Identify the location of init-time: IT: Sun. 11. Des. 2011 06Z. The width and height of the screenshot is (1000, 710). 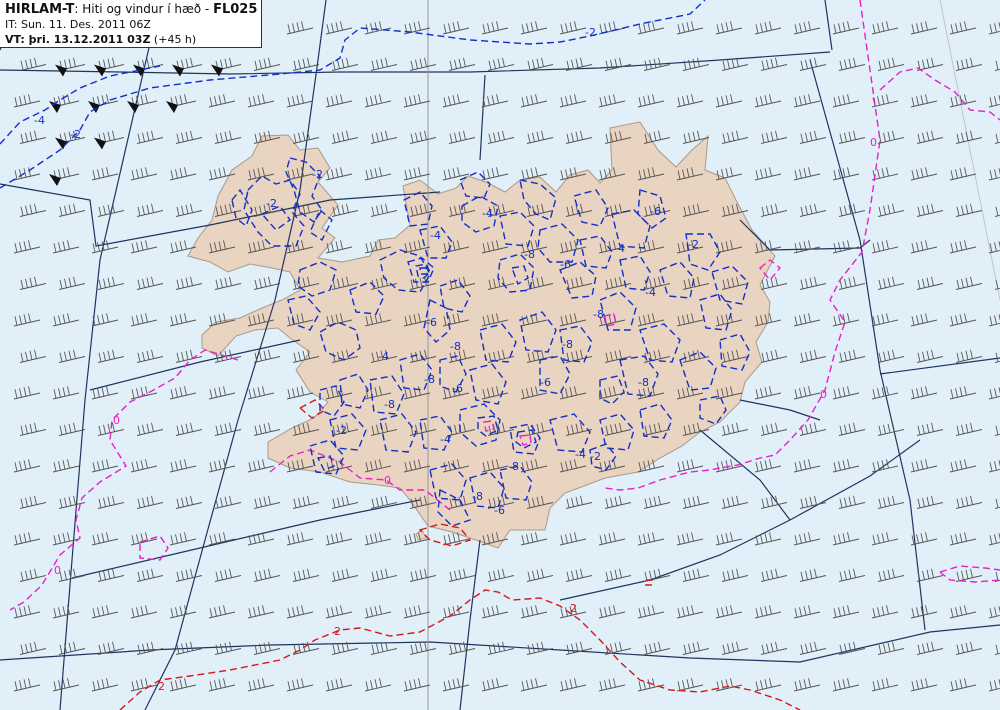
(78, 24).